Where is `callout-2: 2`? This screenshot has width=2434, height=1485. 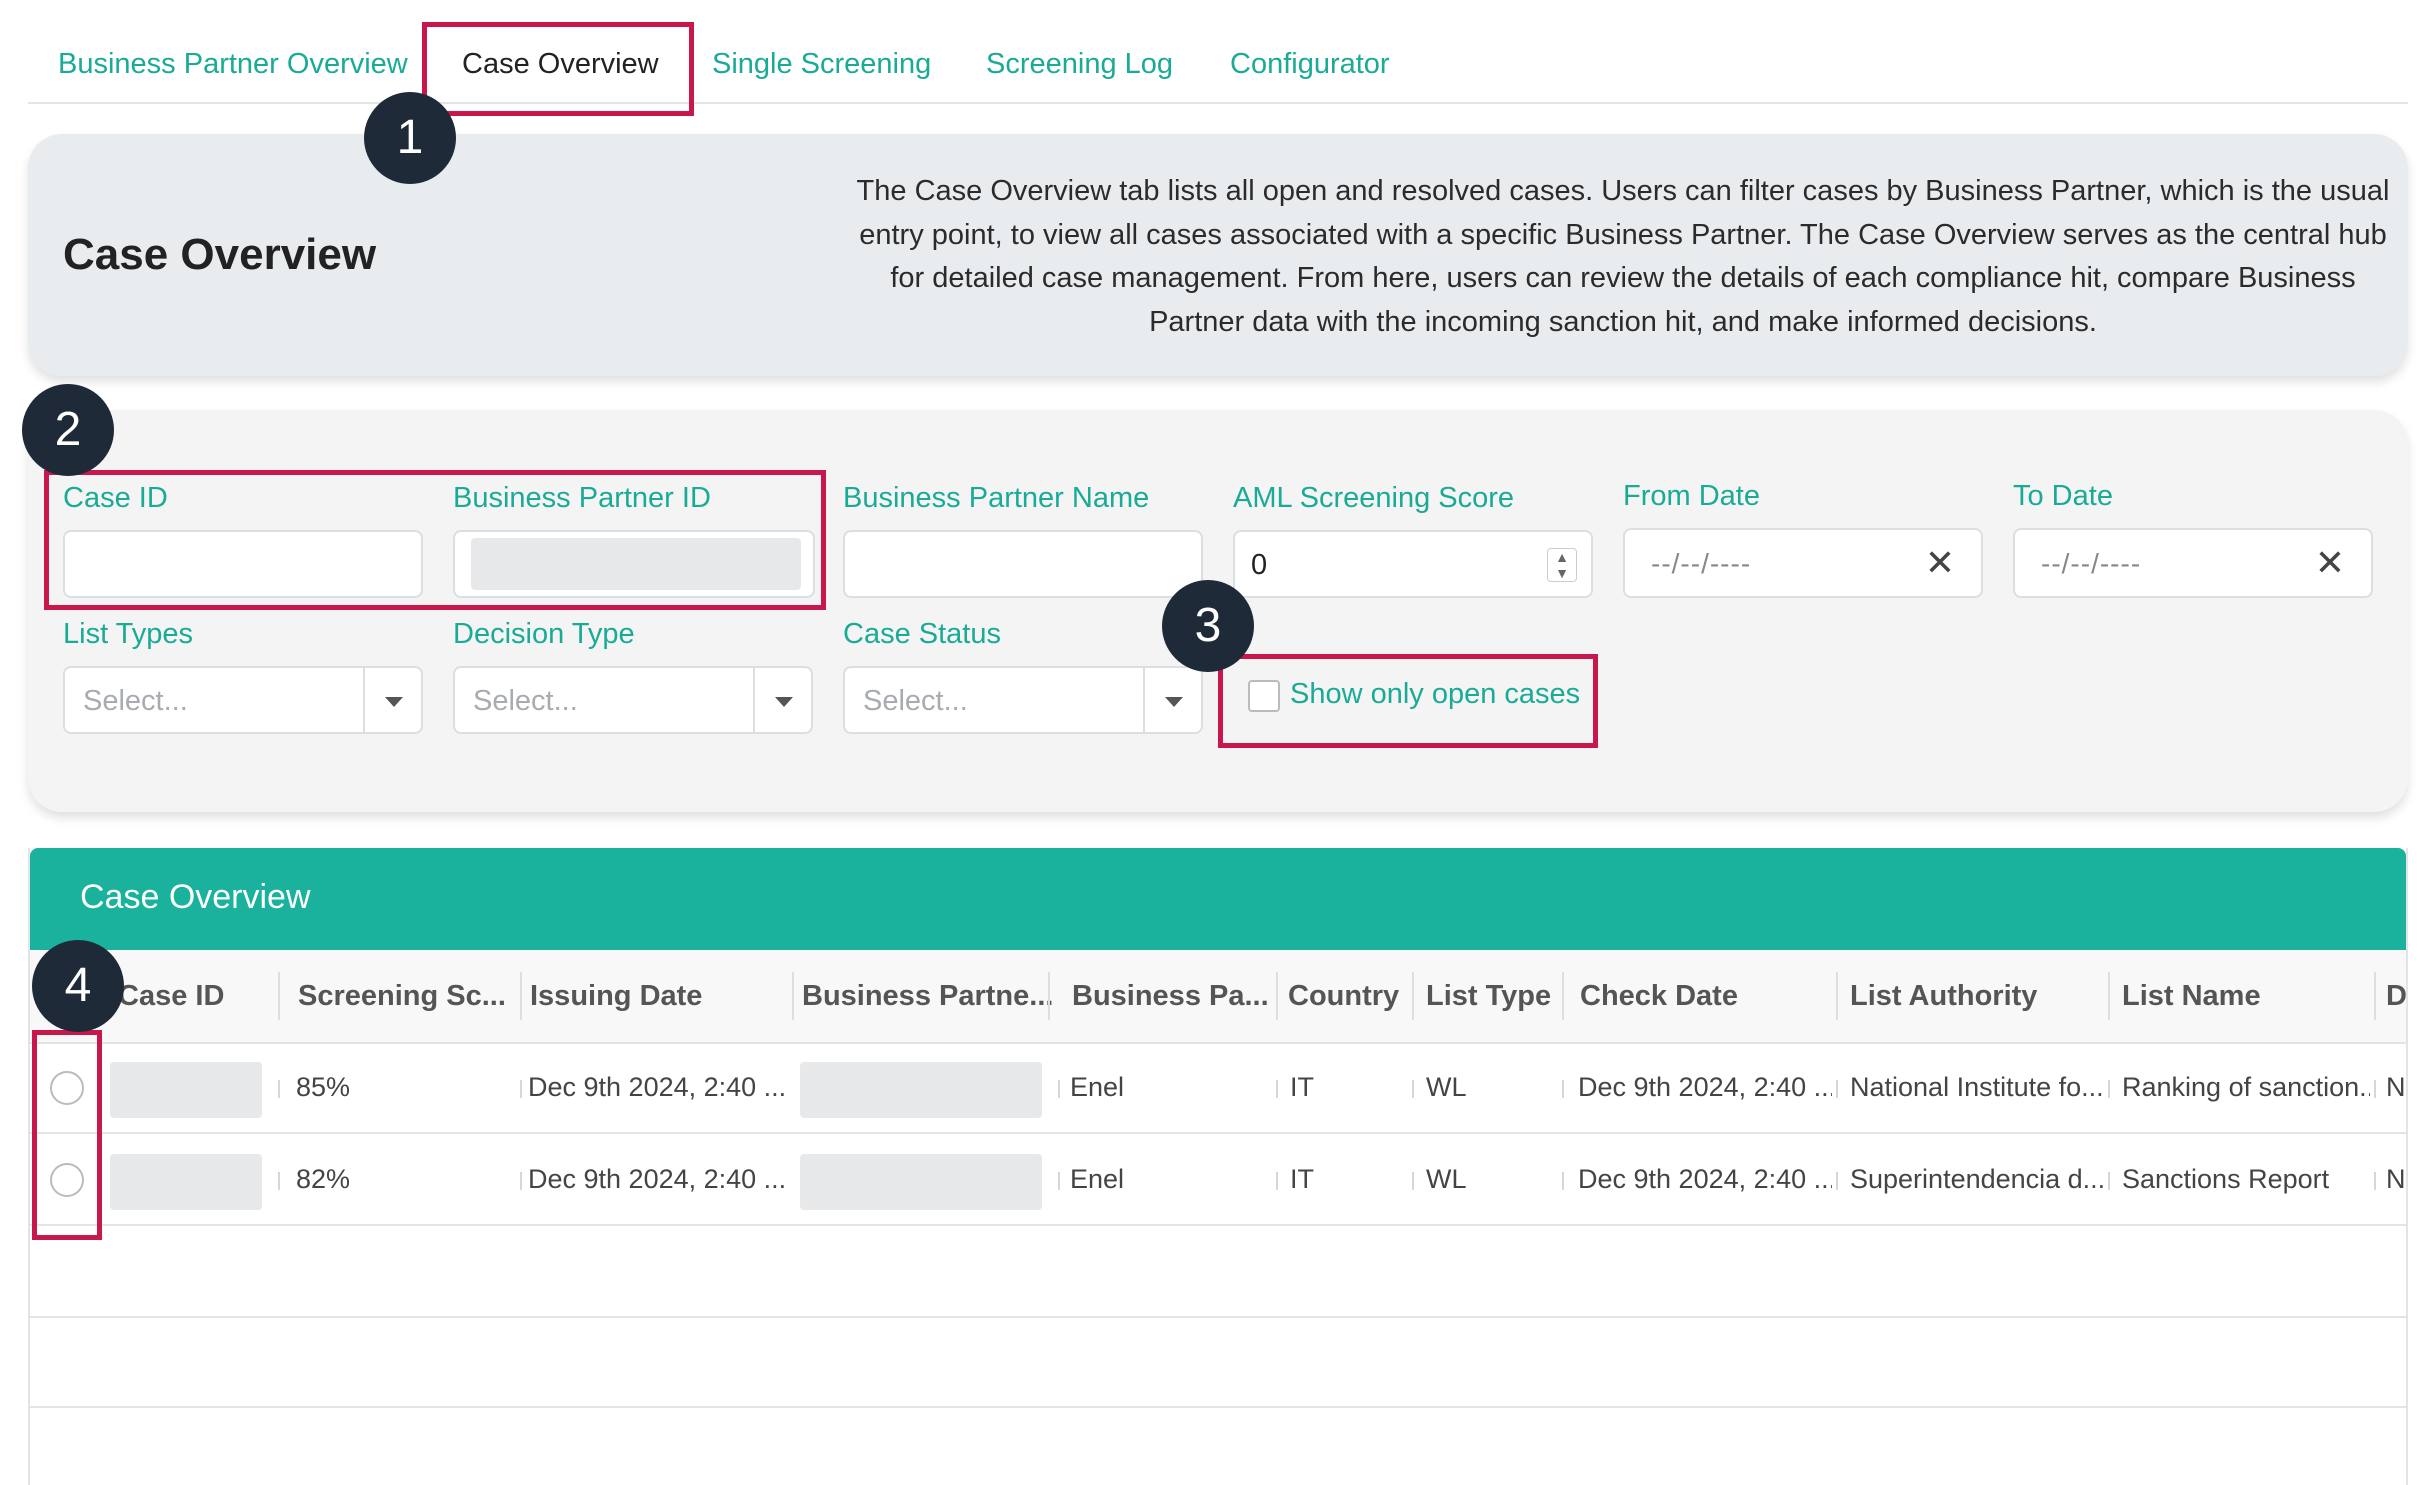
callout-2: 2 is located at coordinates (68, 430).